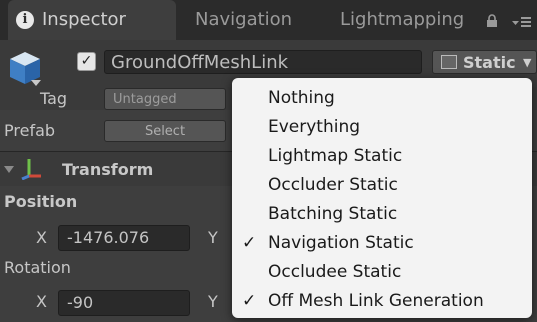 The width and height of the screenshot is (537, 322). I want to click on tab-lightmapping: Lightmapping, so click(410, 20).